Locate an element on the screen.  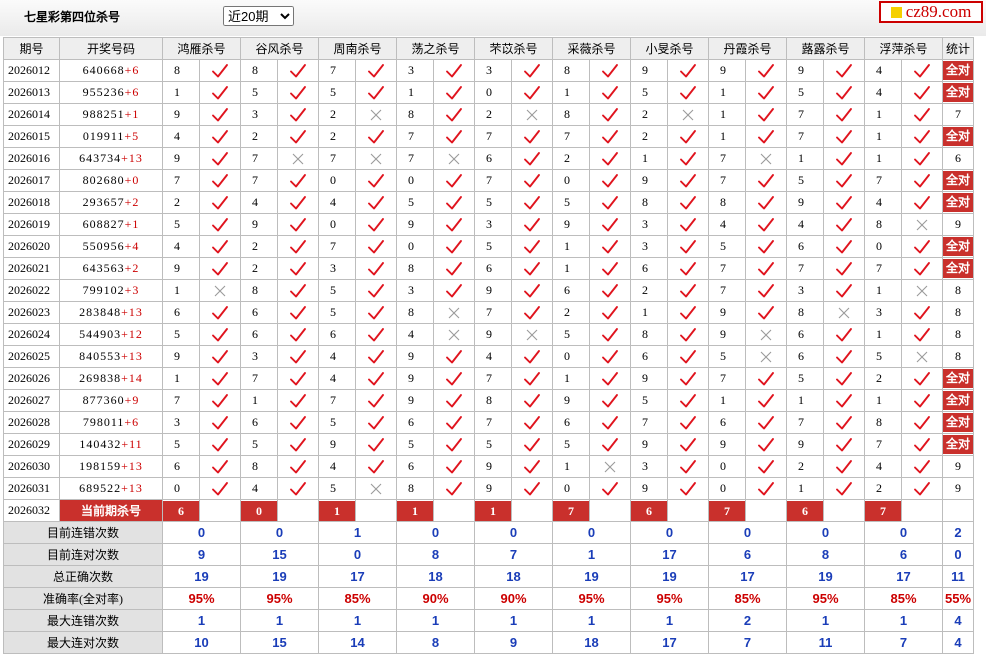
period-select: 近20期 is located at coordinates (258, 16).